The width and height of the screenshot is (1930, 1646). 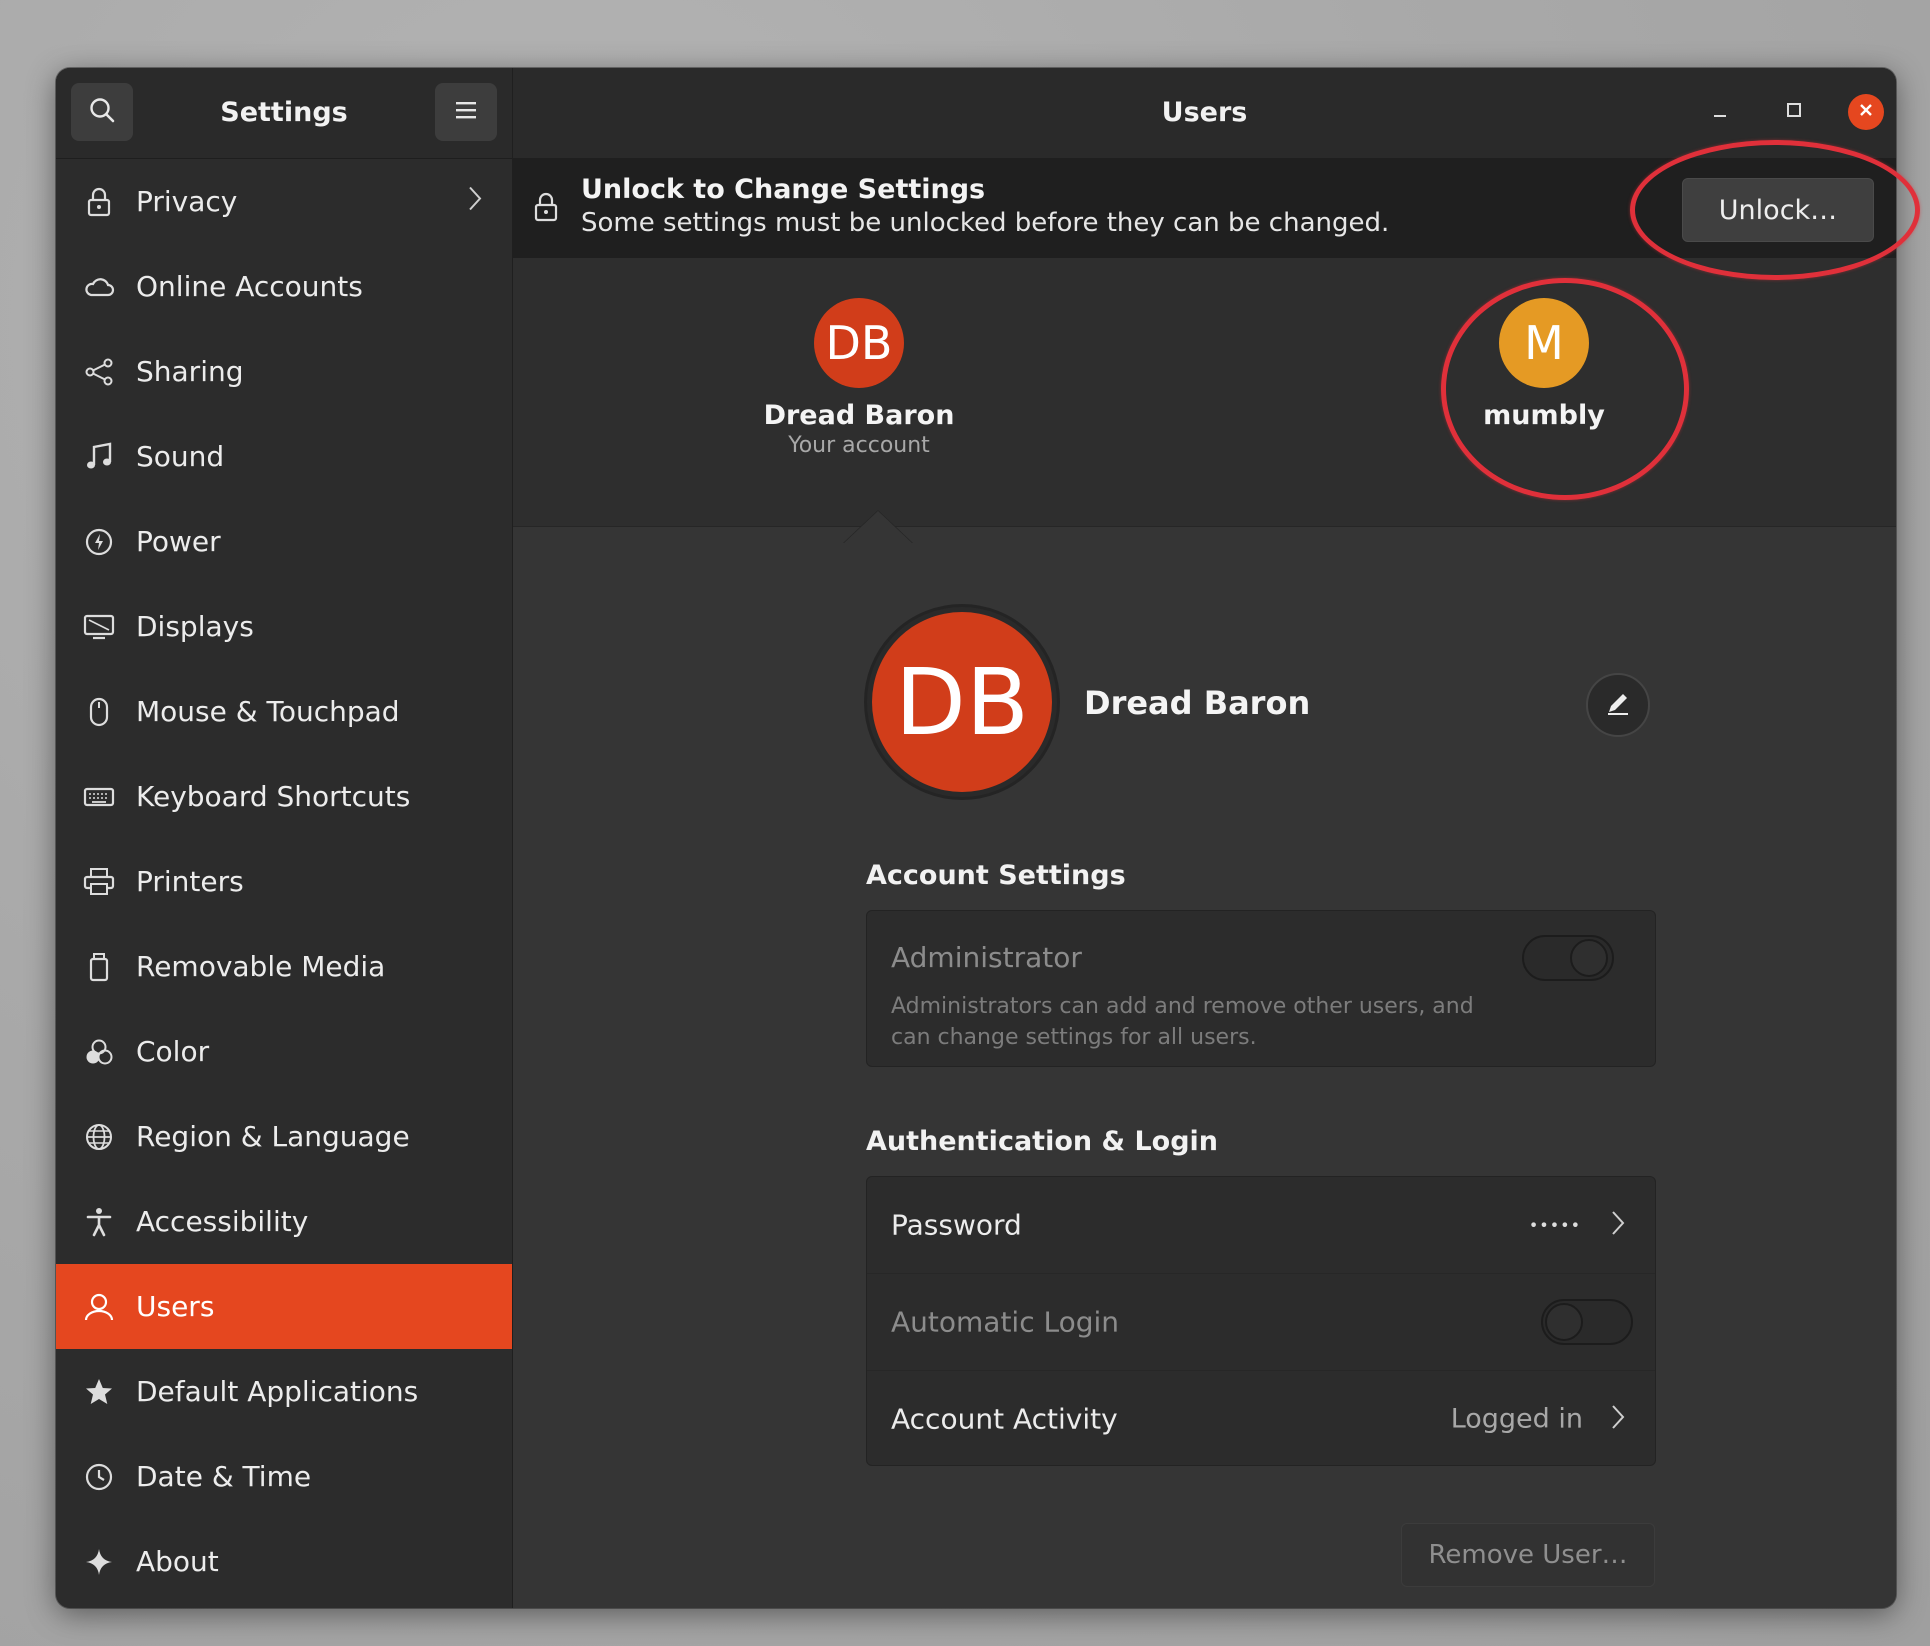 I want to click on sidebar-item-label: Privacy, so click(x=187, y=201).